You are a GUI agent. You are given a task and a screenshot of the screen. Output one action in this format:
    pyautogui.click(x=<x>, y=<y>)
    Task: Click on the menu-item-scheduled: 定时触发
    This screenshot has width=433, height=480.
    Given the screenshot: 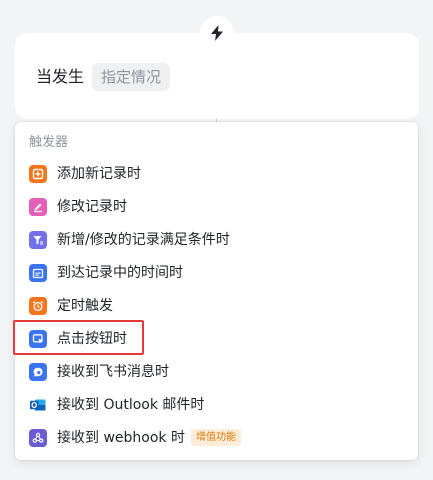 What is the action you would take?
    pyautogui.click(x=216, y=305)
    